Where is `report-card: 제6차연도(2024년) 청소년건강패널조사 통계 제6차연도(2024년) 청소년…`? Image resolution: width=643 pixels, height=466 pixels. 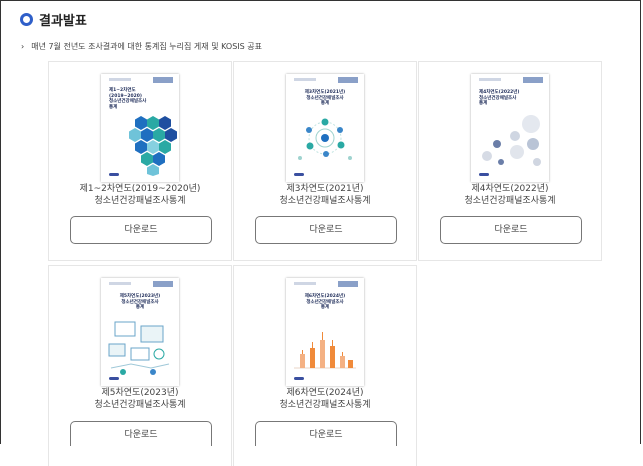
report-card: 제6차연도(2024년) 청소년건강패널조사 통계 제6차연도(2024년) 청소년… is located at coordinates (325, 365).